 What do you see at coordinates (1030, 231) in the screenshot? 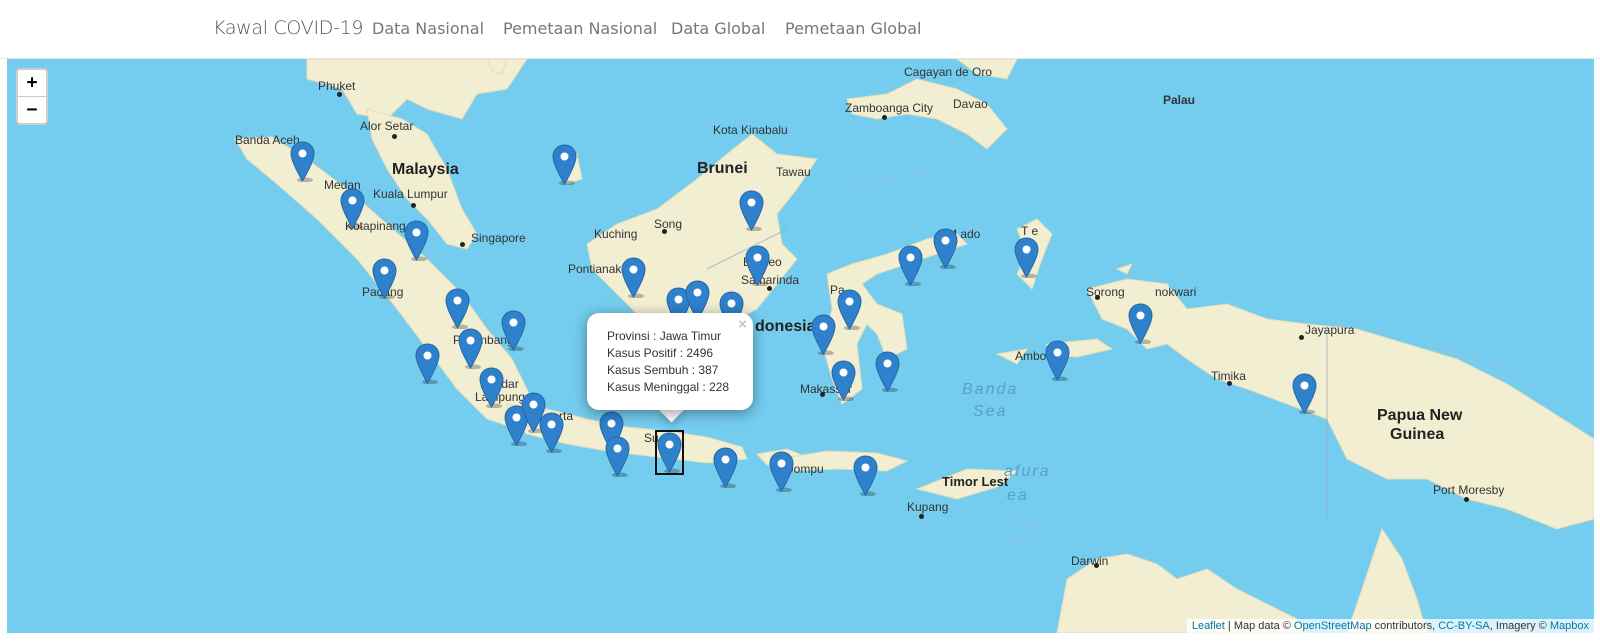
I see `label-ternate: T e` at bounding box center [1030, 231].